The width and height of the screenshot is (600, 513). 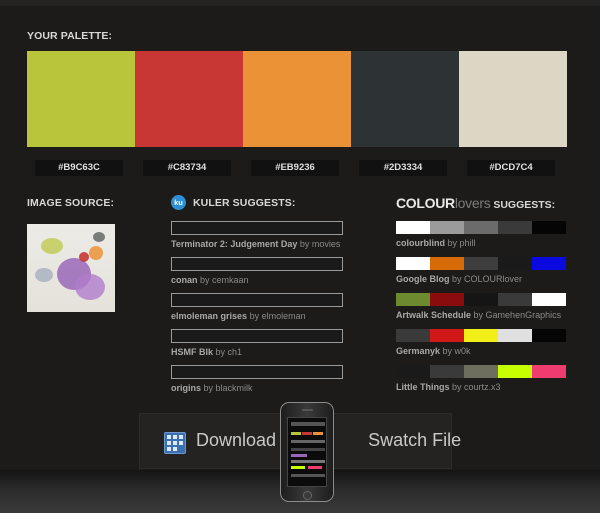 I want to click on colourlovers-palette-name: Artwalk Schedule, so click(x=433, y=315).